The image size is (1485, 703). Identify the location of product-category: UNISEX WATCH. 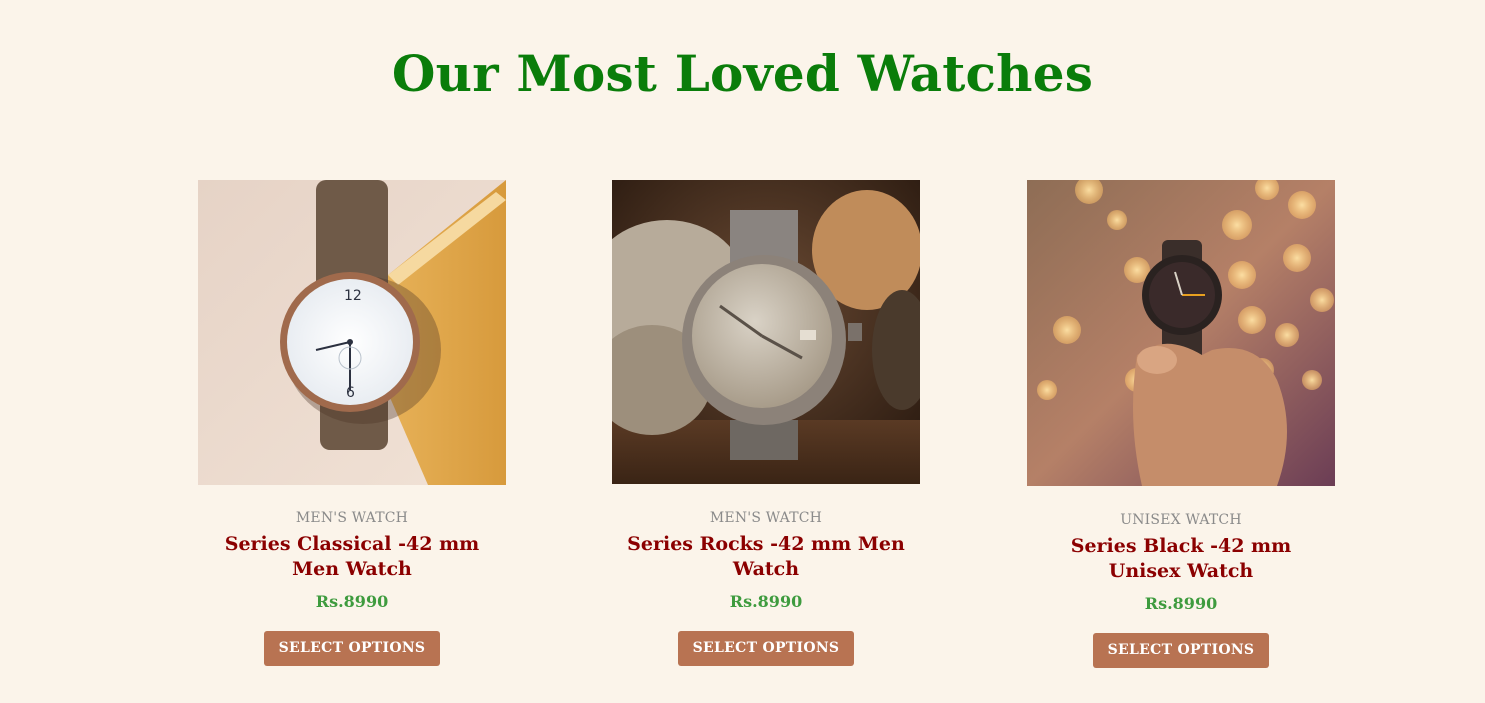
(1181, 520).